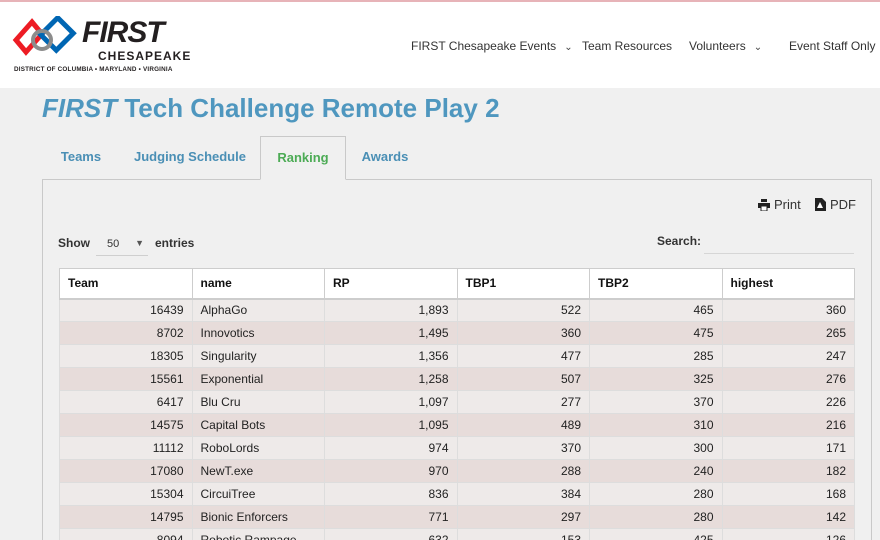 The height and width of the screenshot is (540, 880). What do you see at coordinates (523, 333) in the screenshot?
I see `tbp1-cell: 360` at bounding box center [523, 333].